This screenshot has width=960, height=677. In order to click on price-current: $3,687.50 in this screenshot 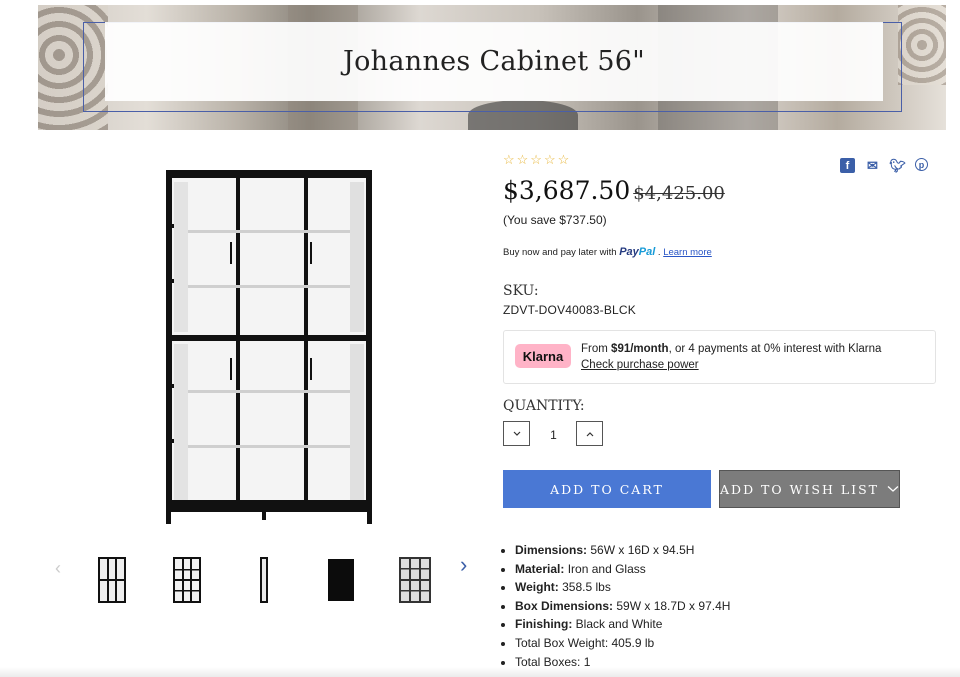, I will do `click(567, 190)`.